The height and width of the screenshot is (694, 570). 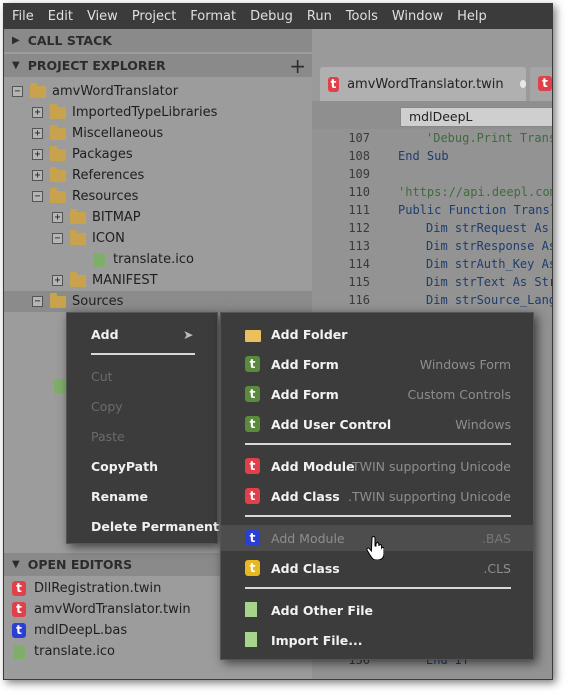 What do you see at coordinates (432, 230) in the screenshot?
I see `code-line: 112 Dim strRequest As` at bounding box center [432, 230].